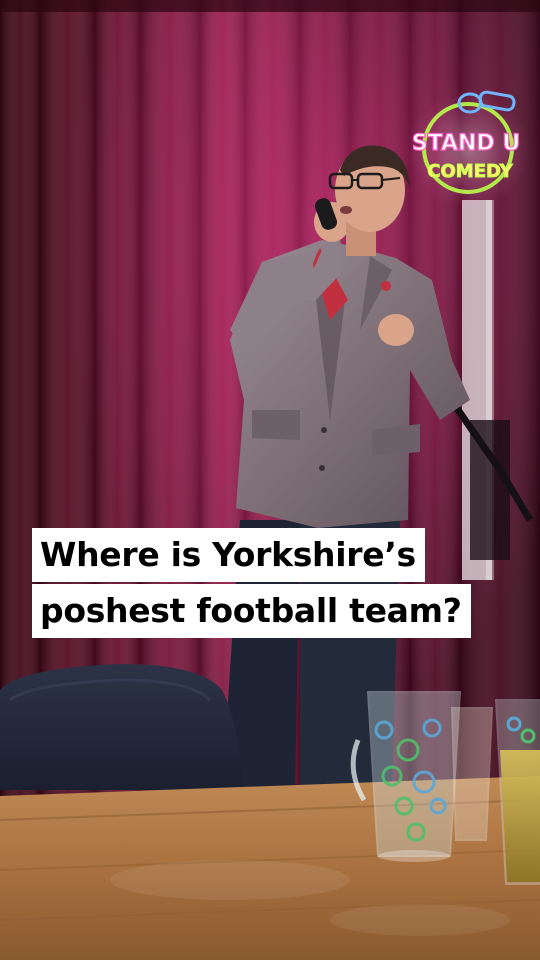  I want to click on pint-glass-back, so click(472, 774).